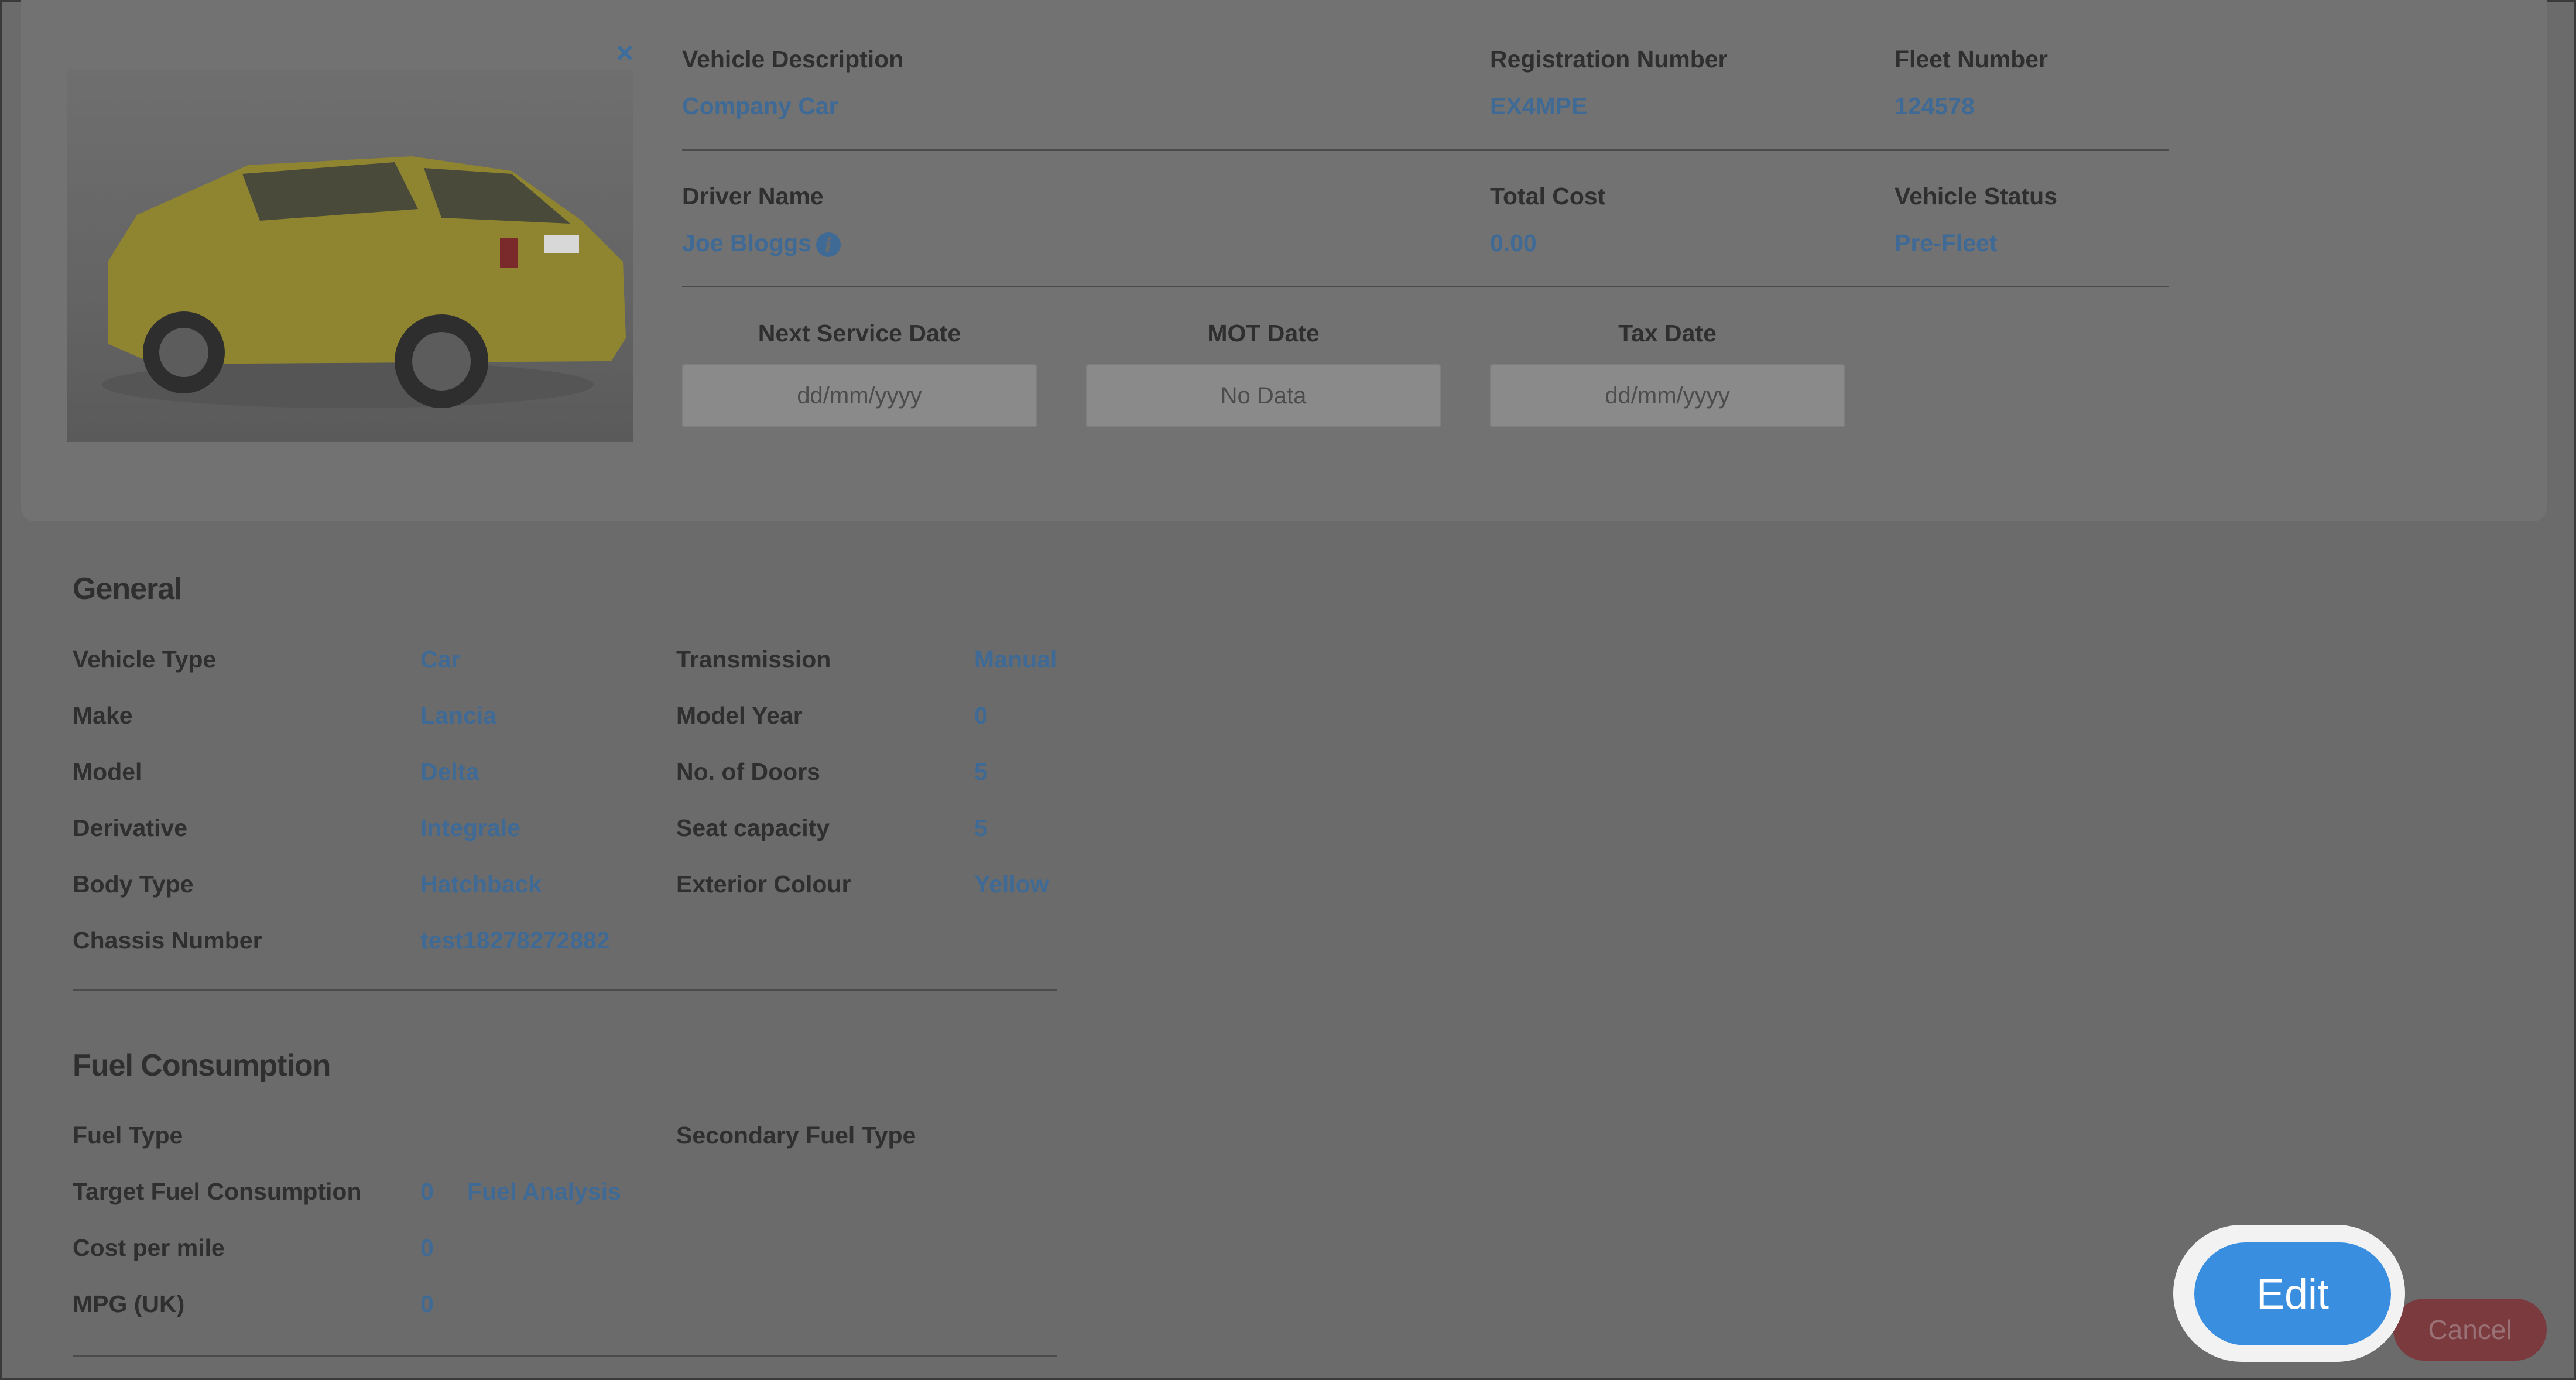 This screenshot has height=1380, width=2576. I want to click on cost-per-mile-label: Cost per mile, so click(149, 1247).